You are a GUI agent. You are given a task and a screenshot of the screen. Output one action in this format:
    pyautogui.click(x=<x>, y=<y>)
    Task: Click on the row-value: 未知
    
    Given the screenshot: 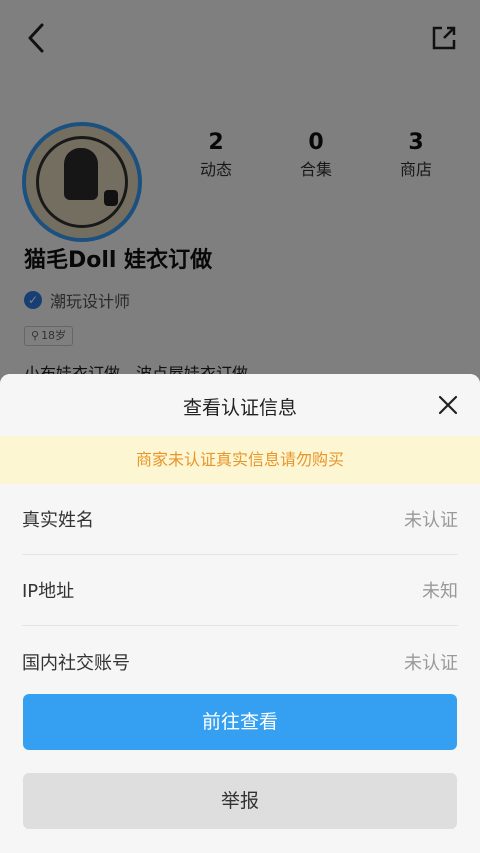 What is the action you would take?
    pyautogui.click(x=440, y=591)
    